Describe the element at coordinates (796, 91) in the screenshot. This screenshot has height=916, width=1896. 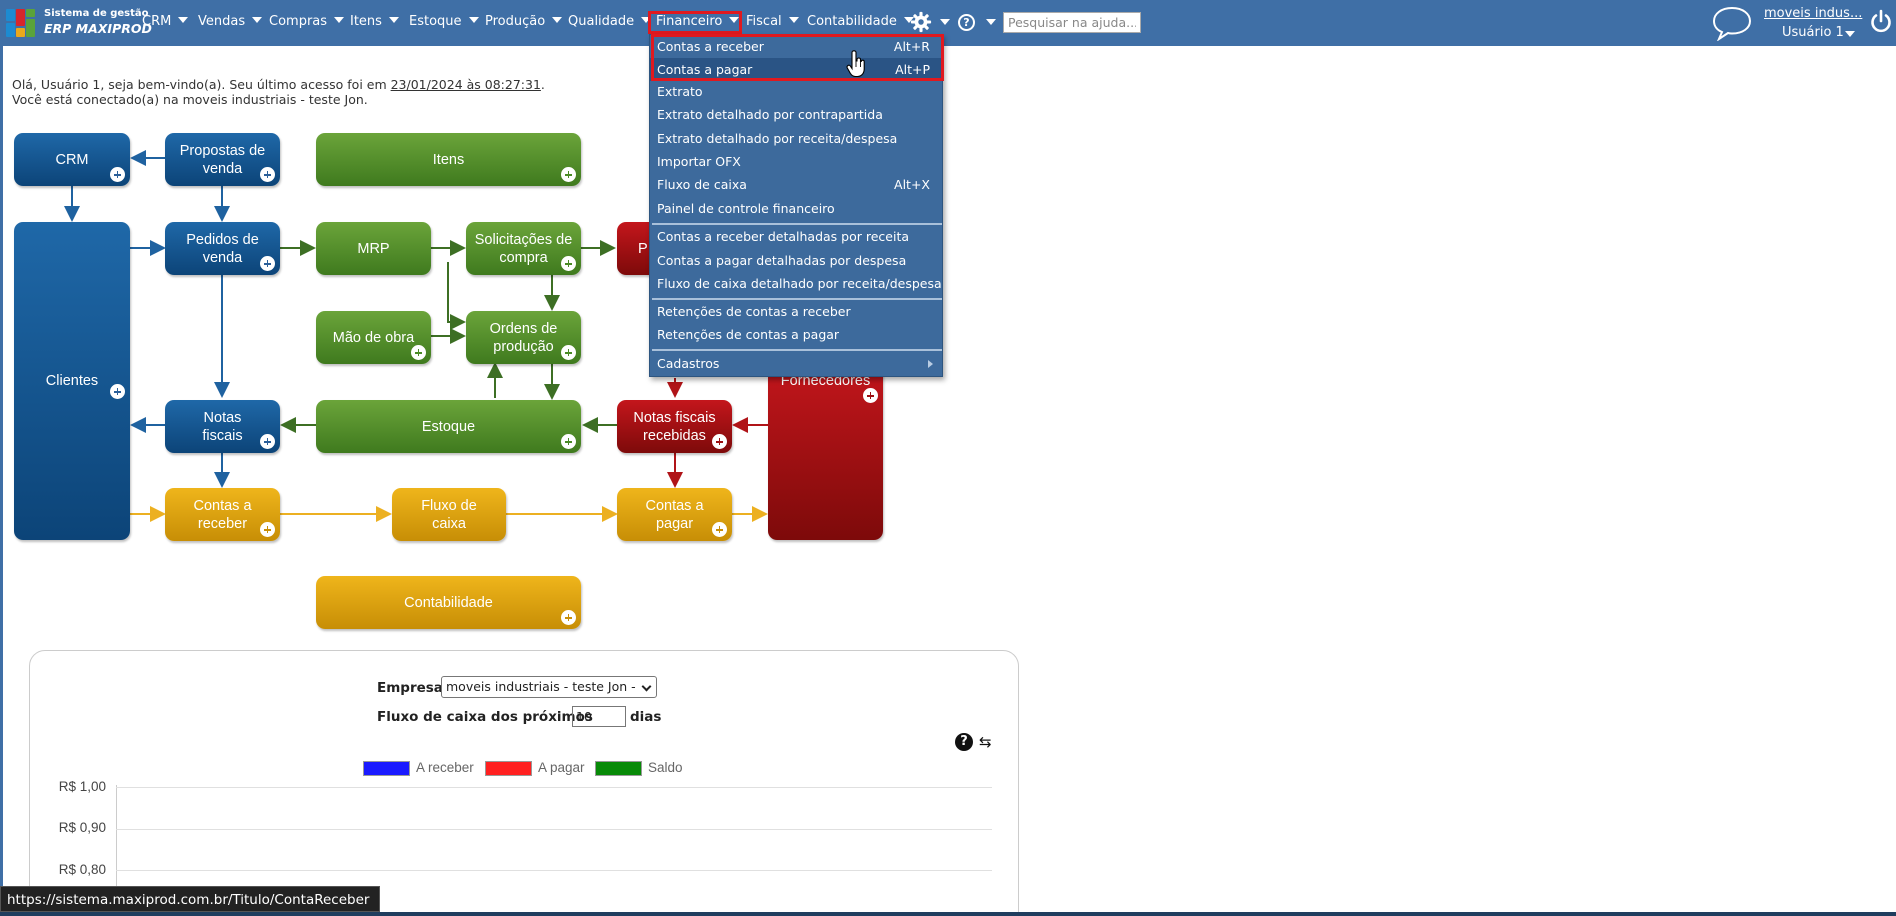
I see `menu-item-extrato: Extrato` at that location.